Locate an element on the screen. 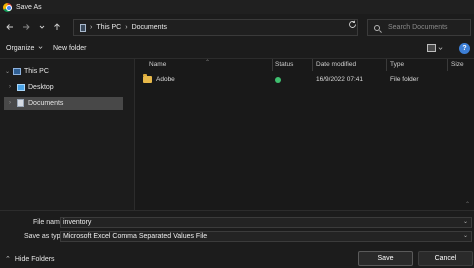  file-type: File folder is located at coordinates (404, 79).